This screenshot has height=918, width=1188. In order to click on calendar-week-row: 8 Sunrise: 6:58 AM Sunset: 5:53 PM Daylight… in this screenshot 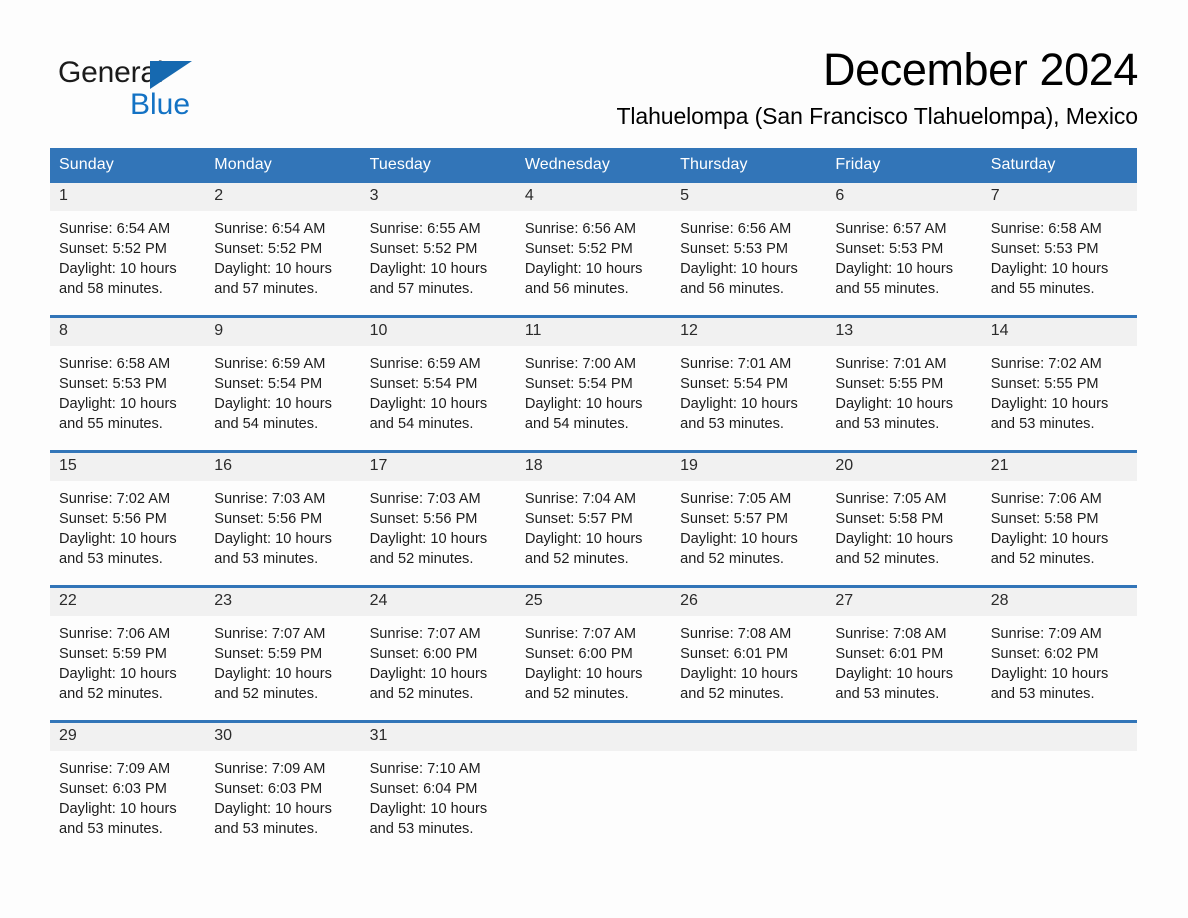, I will do `click(593, 383)`.